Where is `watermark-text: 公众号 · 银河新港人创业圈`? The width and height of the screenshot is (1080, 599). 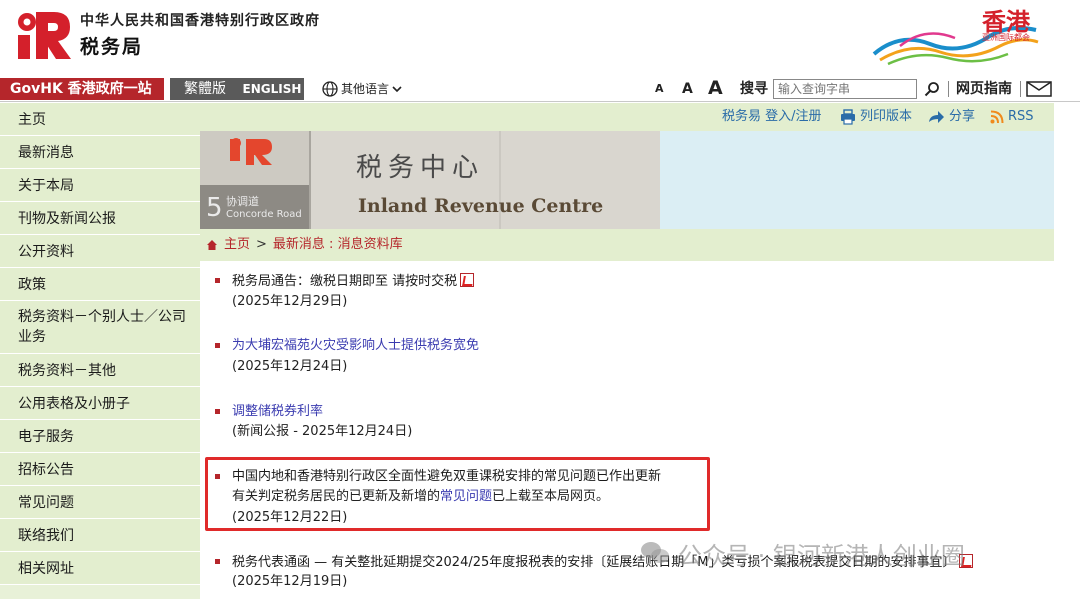
watermark-text: 公众号 · 银河新港人创业圈 is located at coordinates (821, 555).